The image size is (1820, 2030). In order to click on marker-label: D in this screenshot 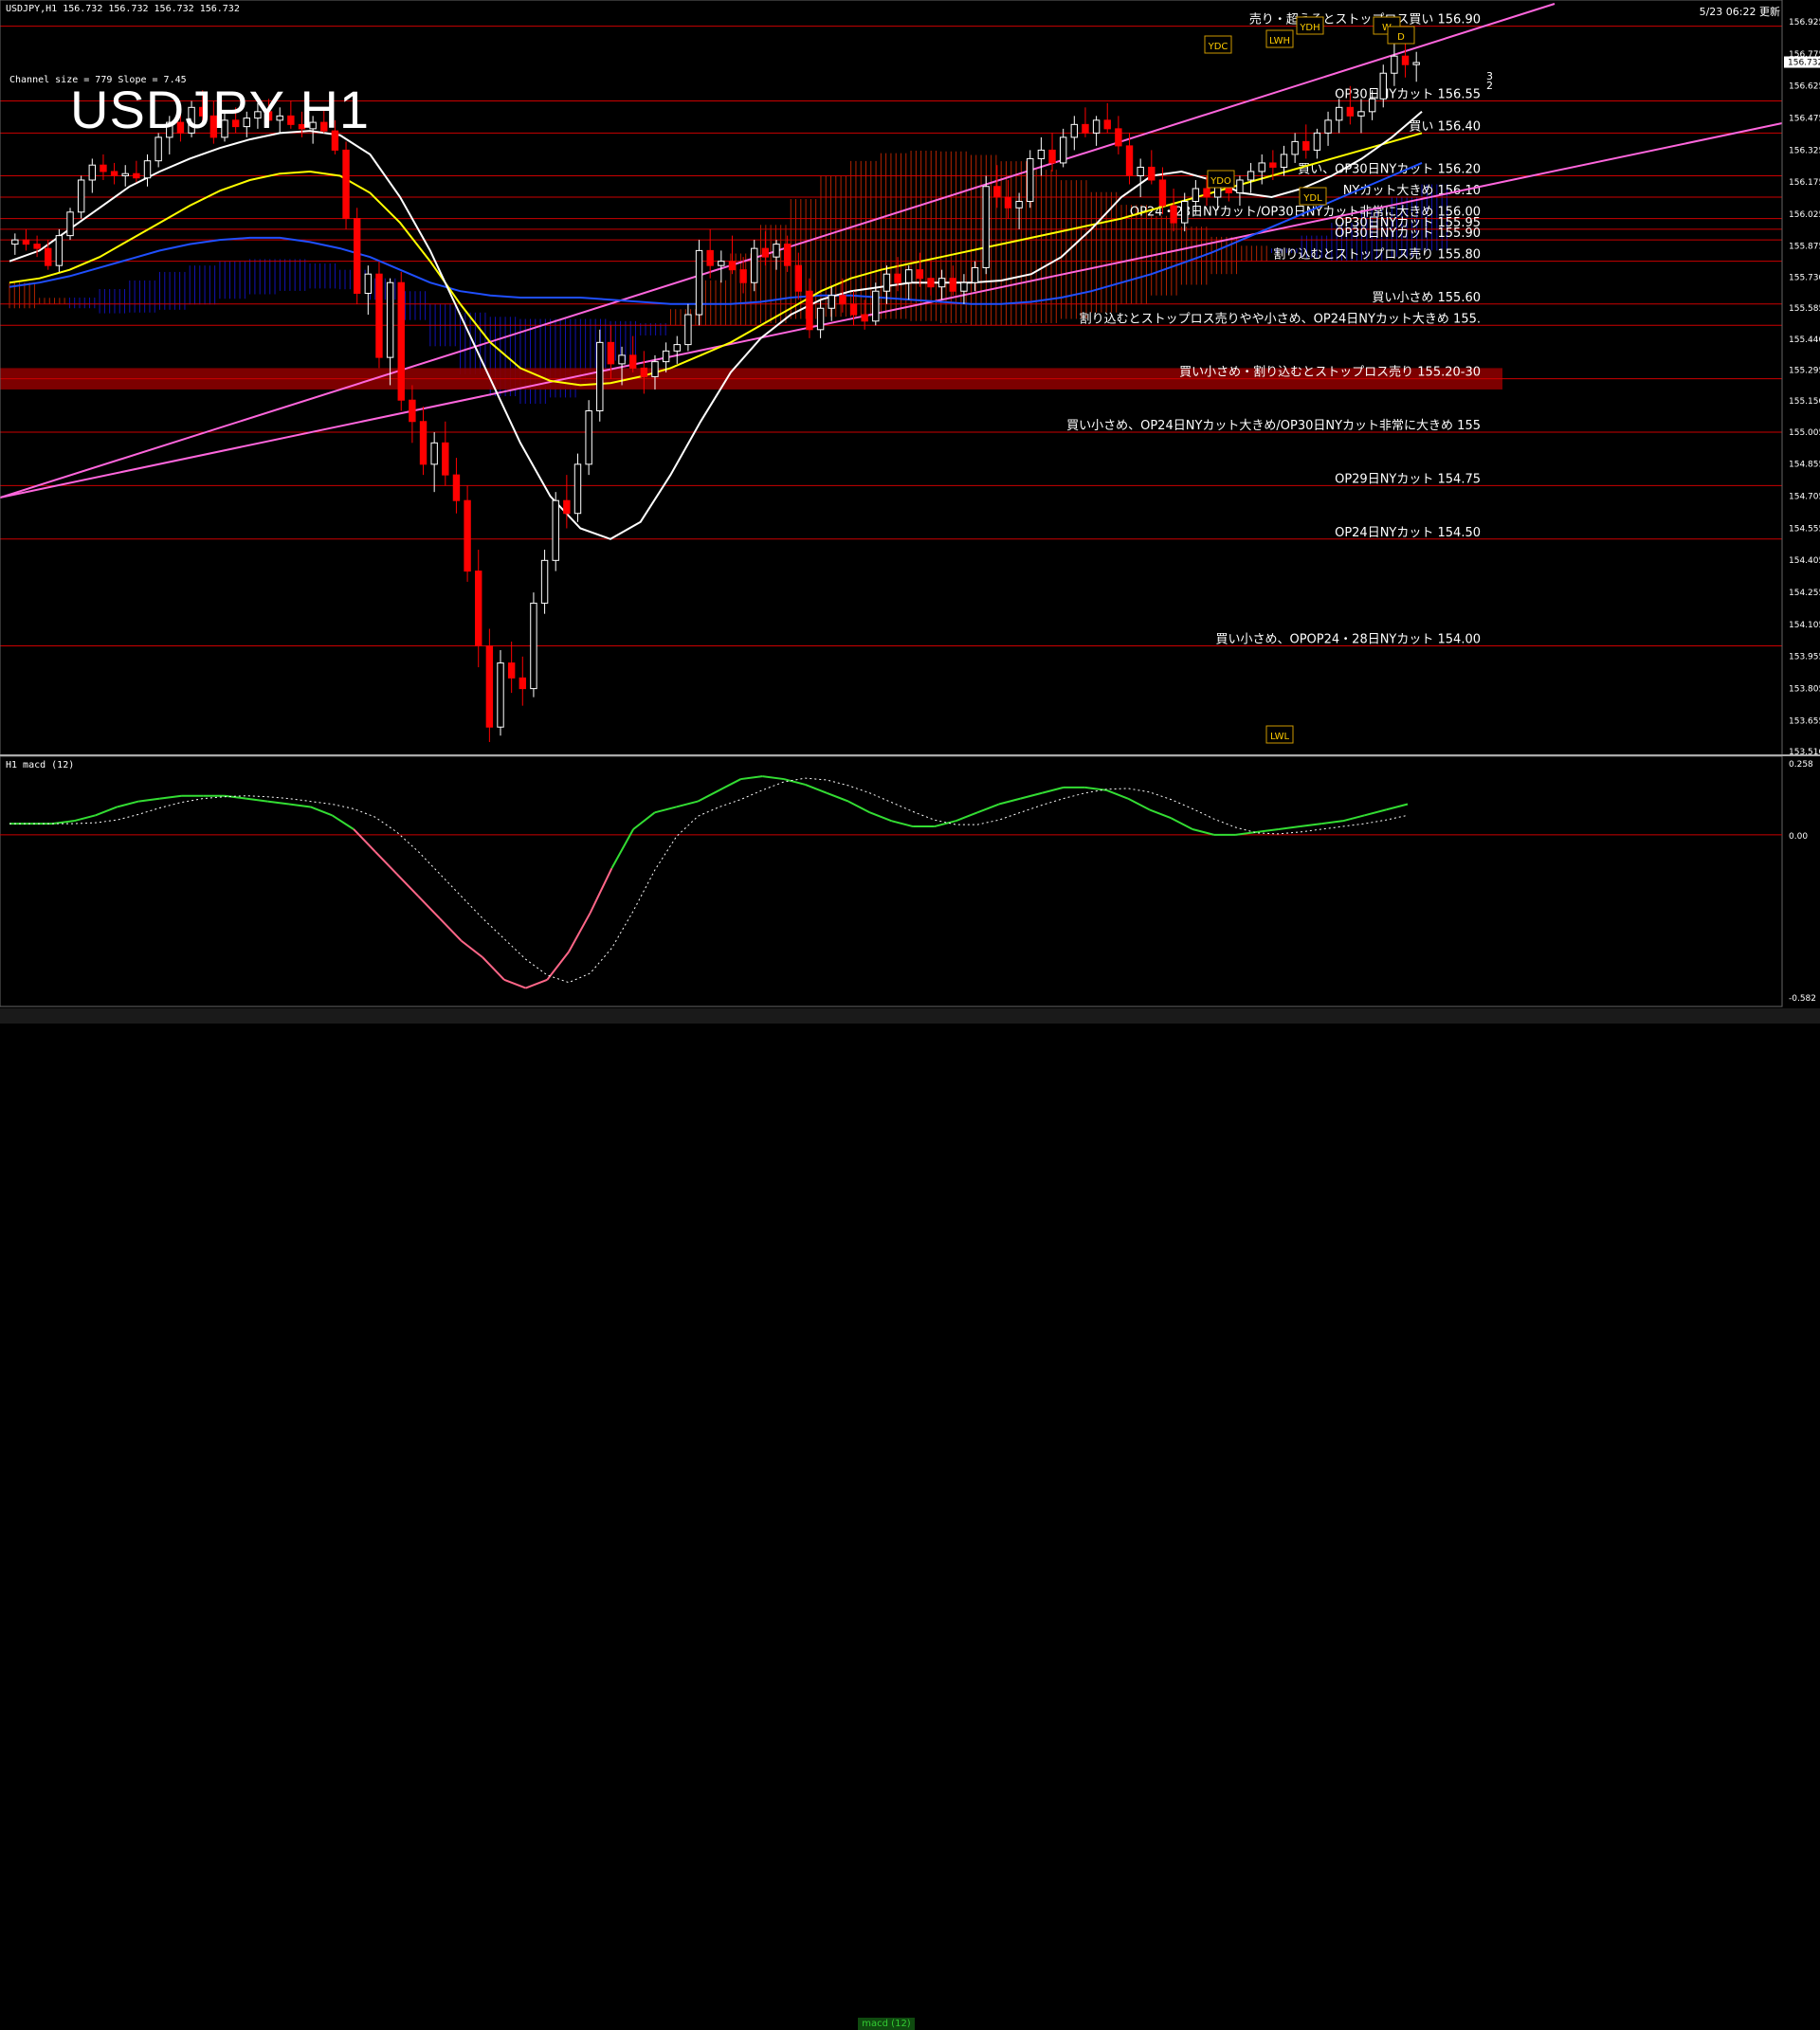, I will do `click(1401, 37)`.